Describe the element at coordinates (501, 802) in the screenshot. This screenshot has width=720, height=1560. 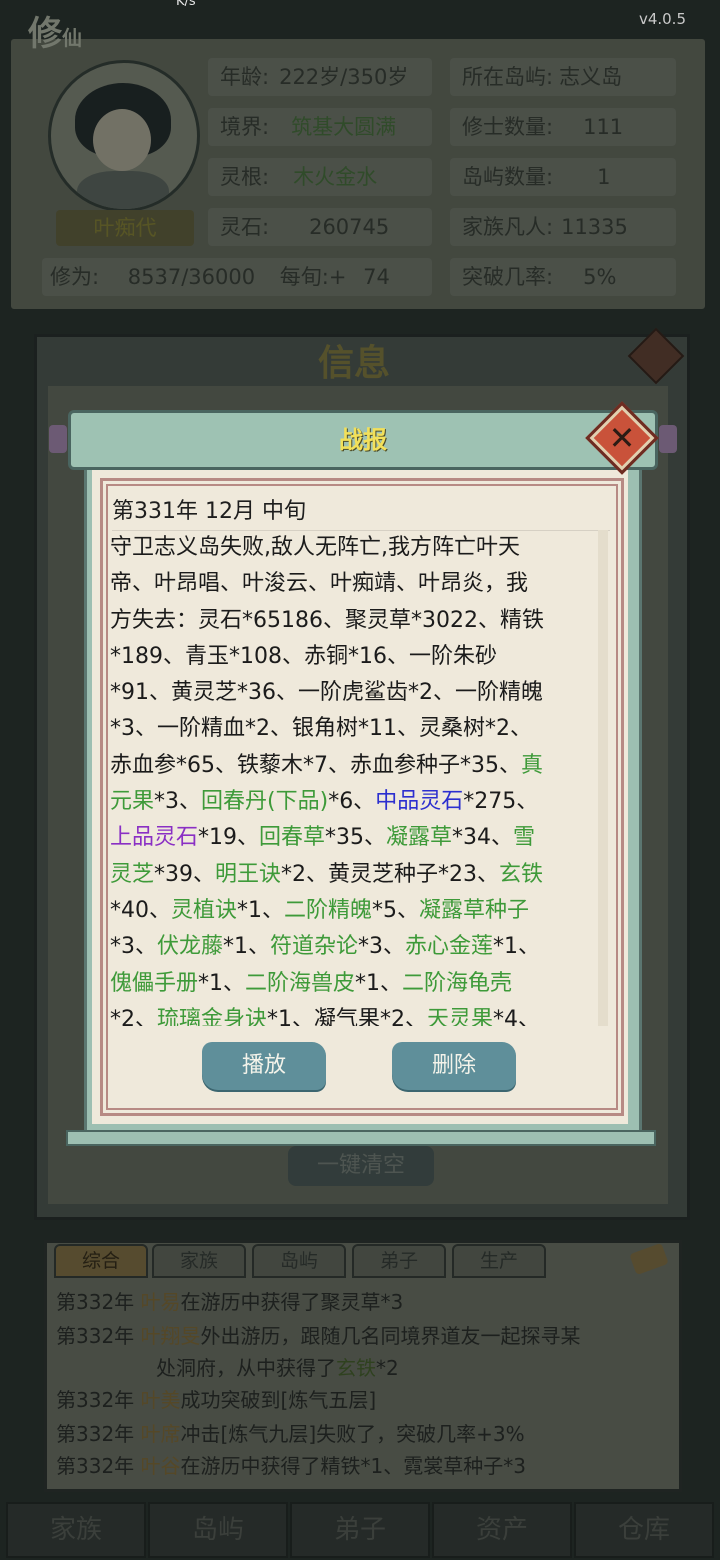
I see `report-text: *275、` at that location.